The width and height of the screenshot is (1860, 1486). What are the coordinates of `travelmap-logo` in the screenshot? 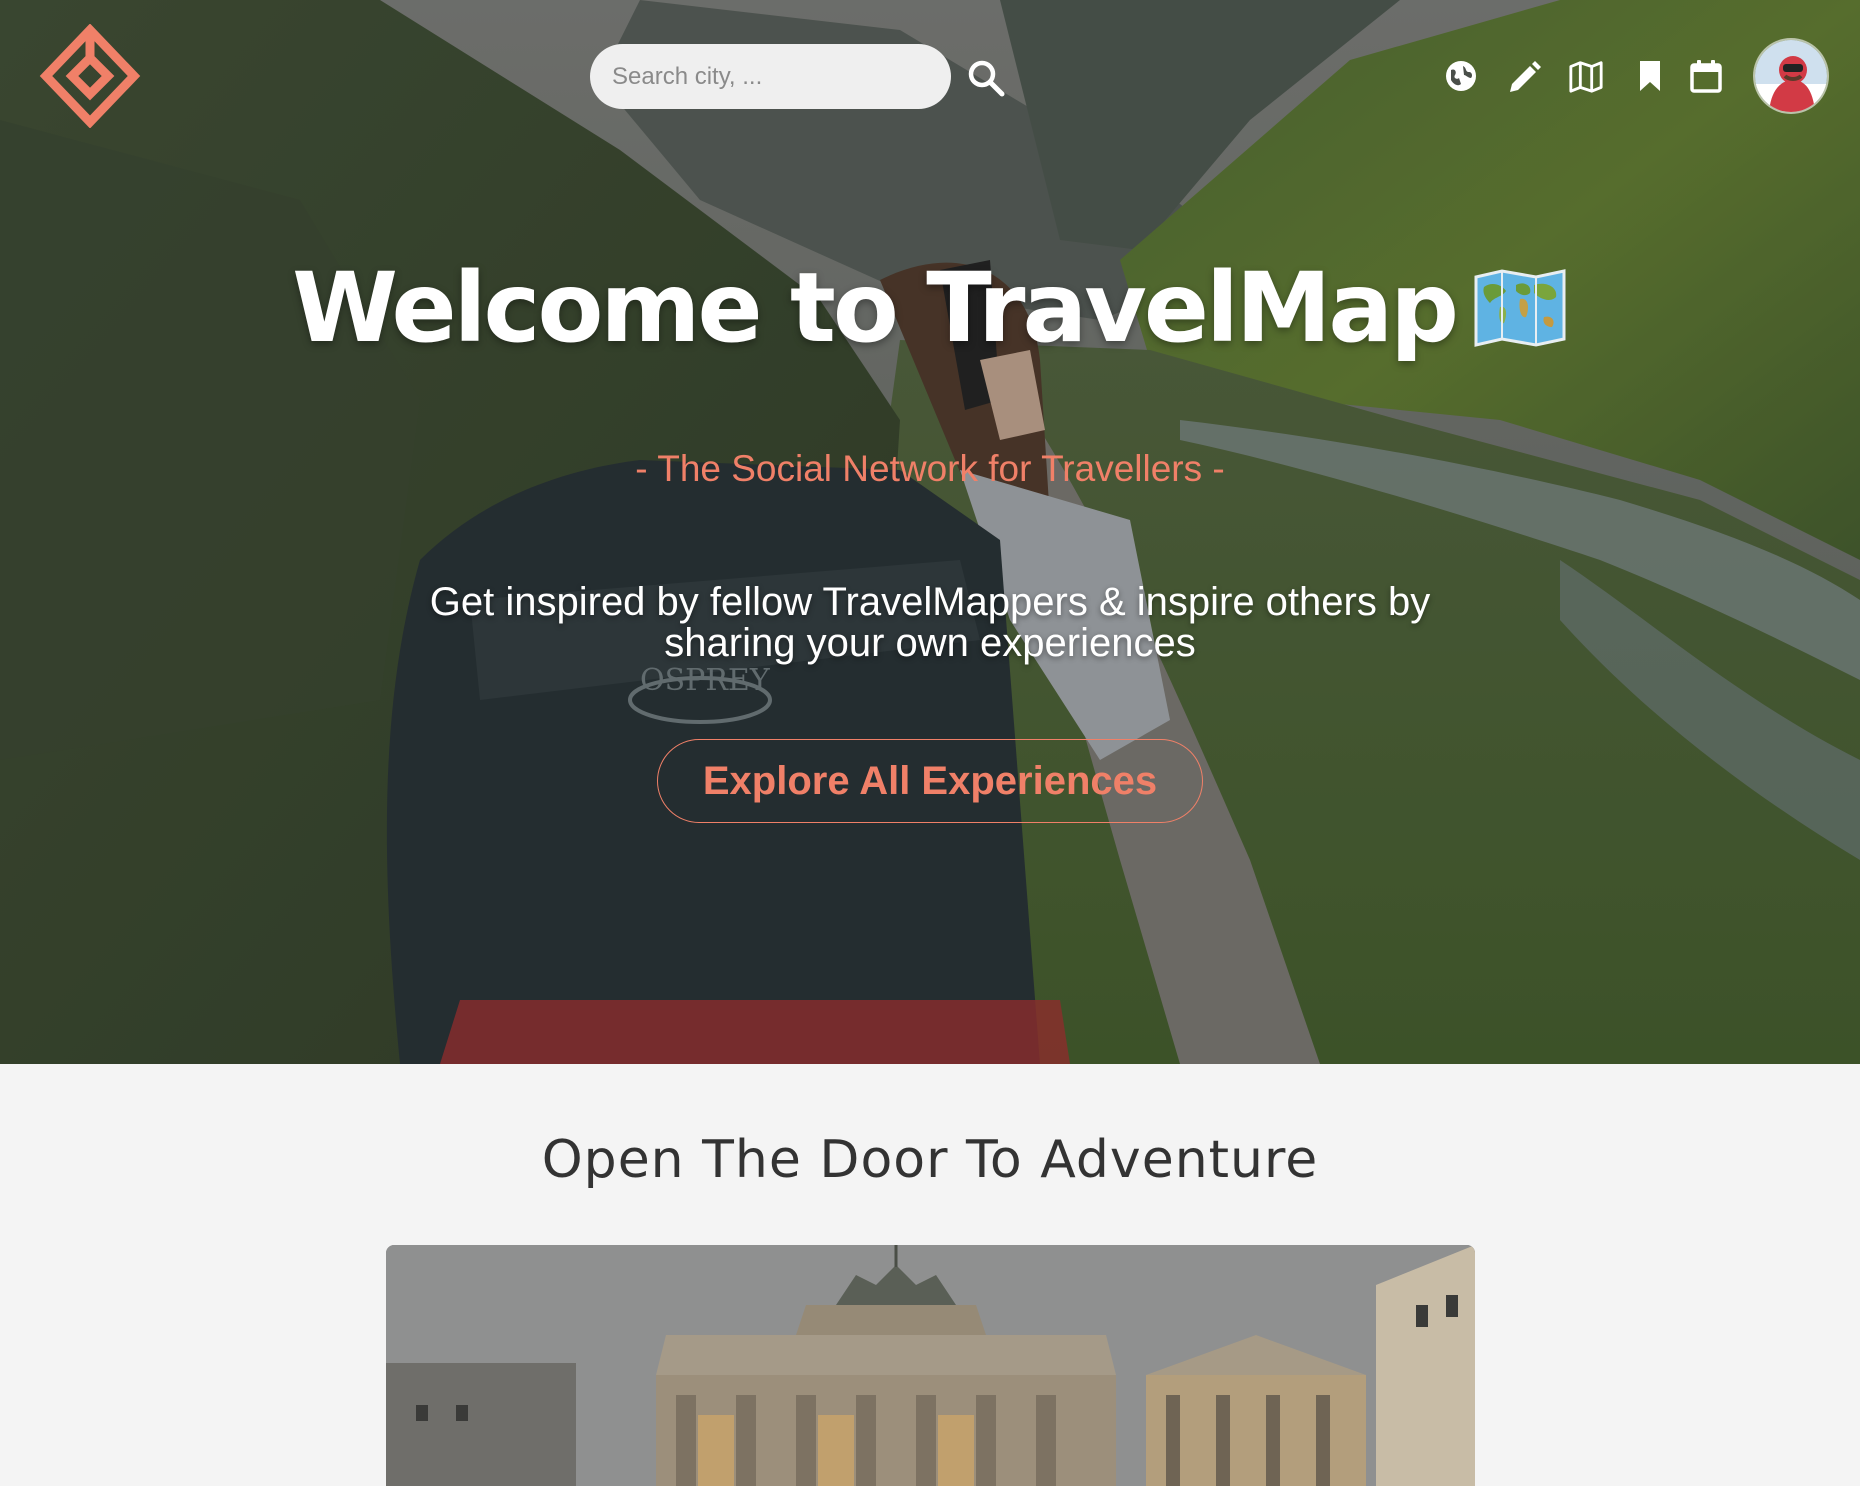 It's located at (90, 76).